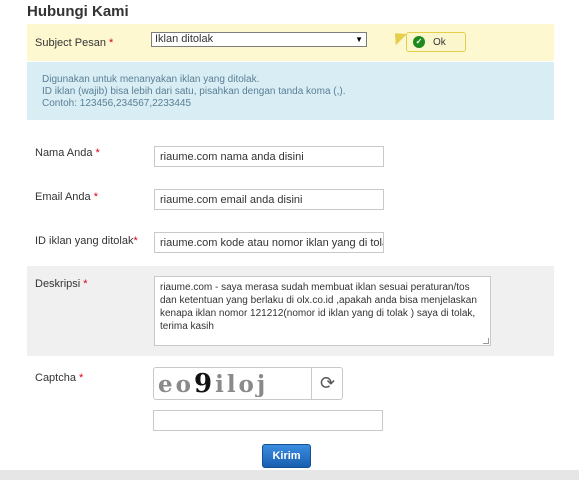 The width and height of the screenshot is (579, 480). I want to click on name-label: Nama Anda *, so click(67, 153).